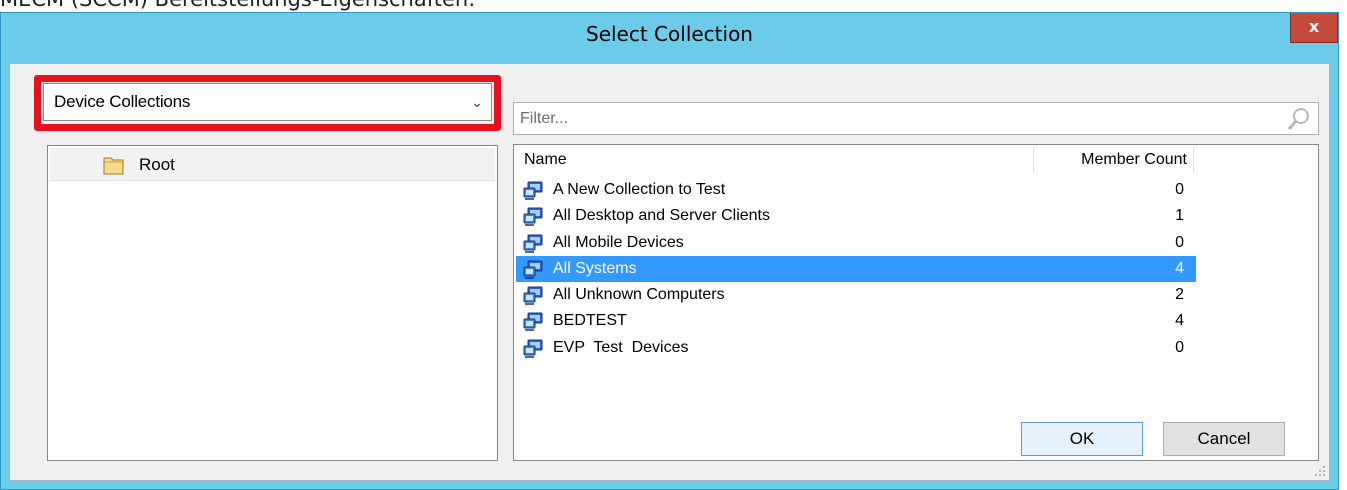 Image resolution: width=1347 pixels, height=490 pixels. What do you see at coordinates (1224, 439) in the screenshot?
I see `cancel-button: Cancel` at bounding box center [1224, 439].